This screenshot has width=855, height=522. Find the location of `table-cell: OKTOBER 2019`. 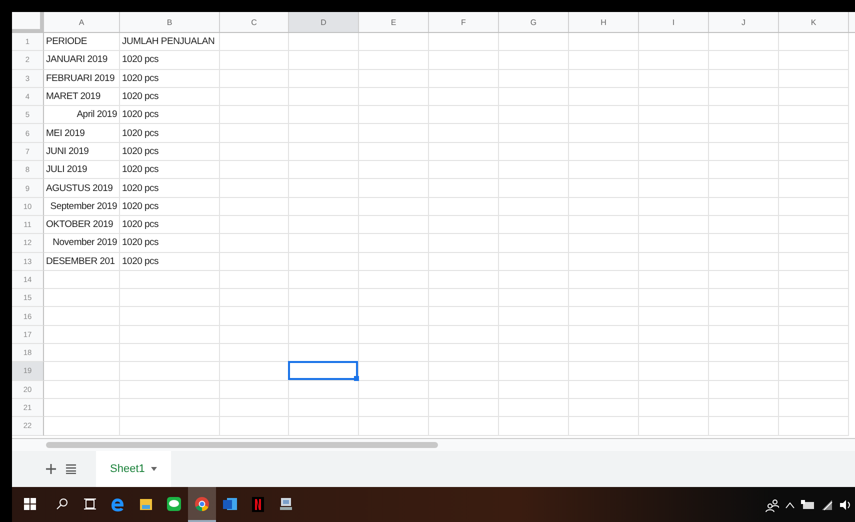

table-cell: OKTOBER 2019 is located at coordinates (82, 225).